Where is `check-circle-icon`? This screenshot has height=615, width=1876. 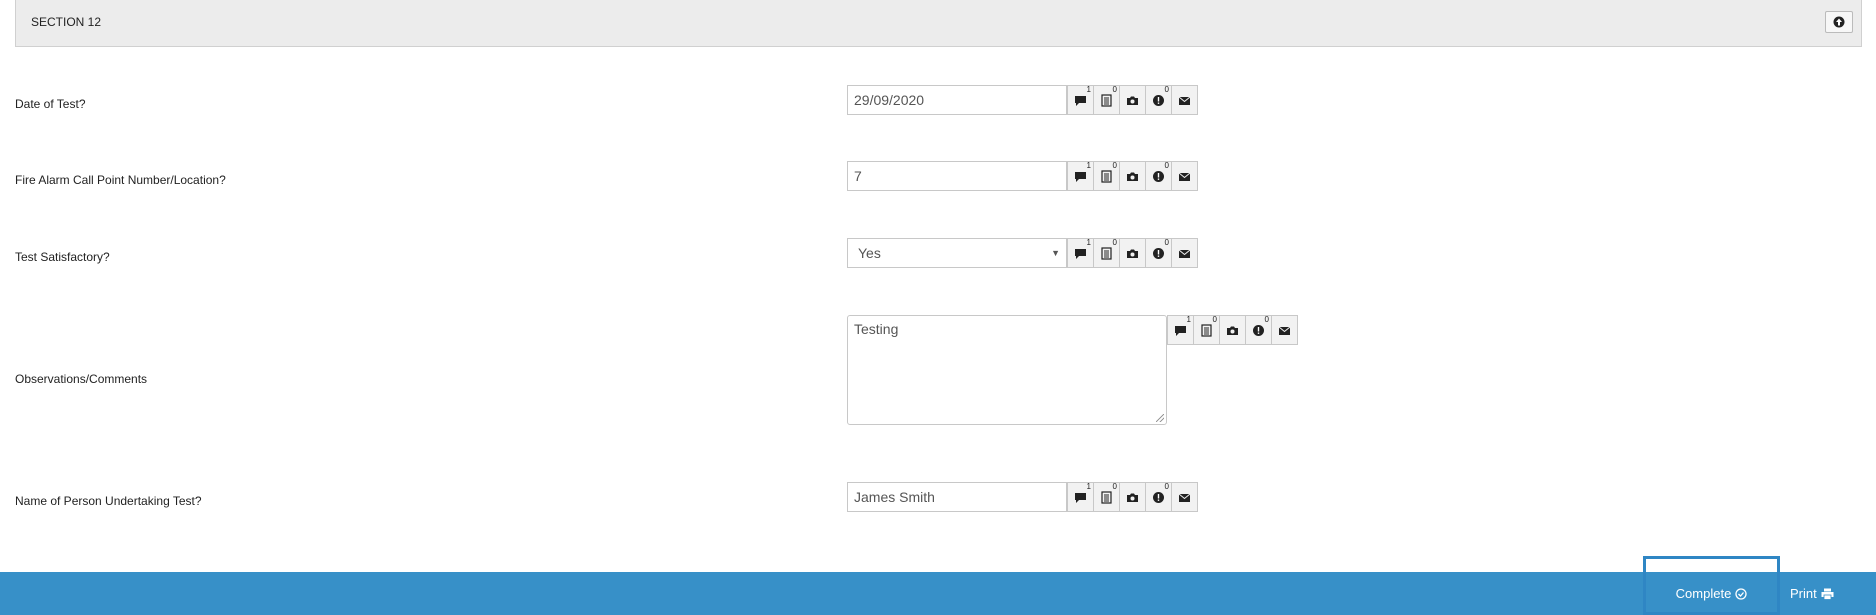
check-circle-icon is located at coordinates (1741, 593).